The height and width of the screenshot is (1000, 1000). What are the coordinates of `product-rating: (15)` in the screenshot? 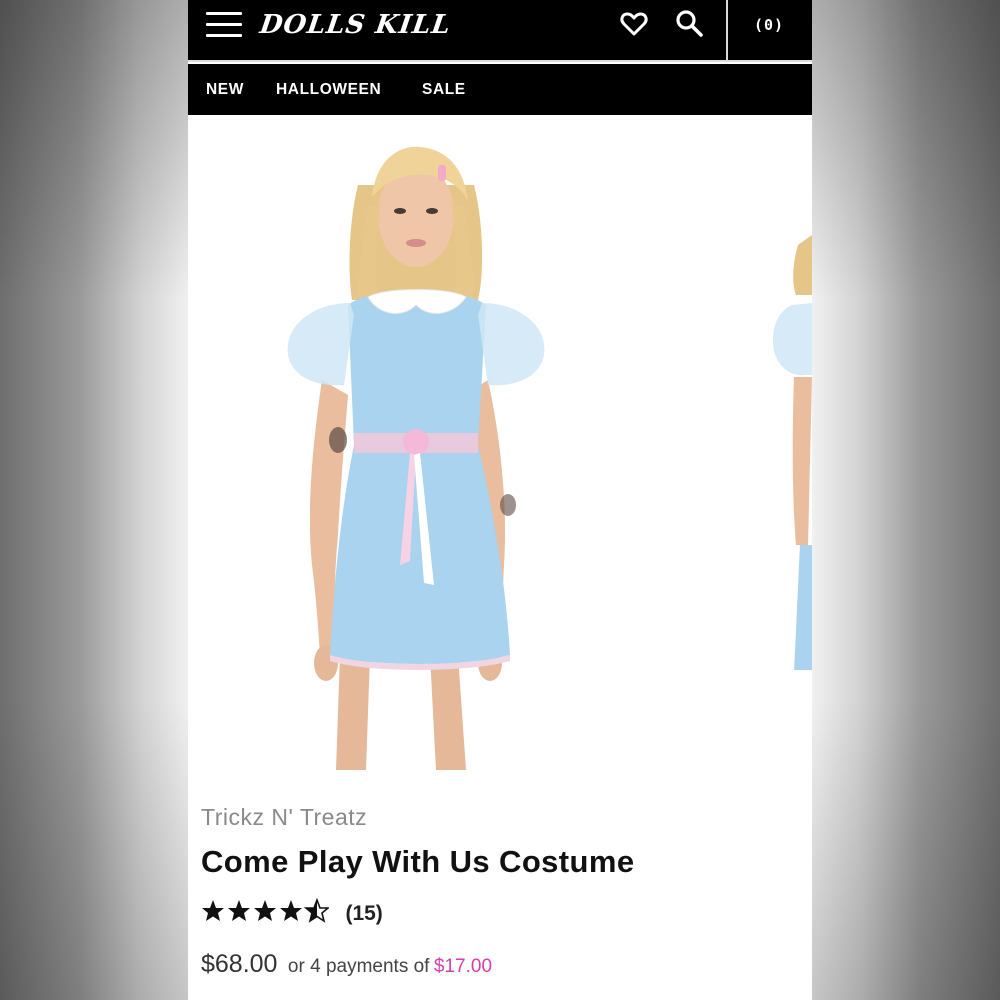 It's located at (292, 913).